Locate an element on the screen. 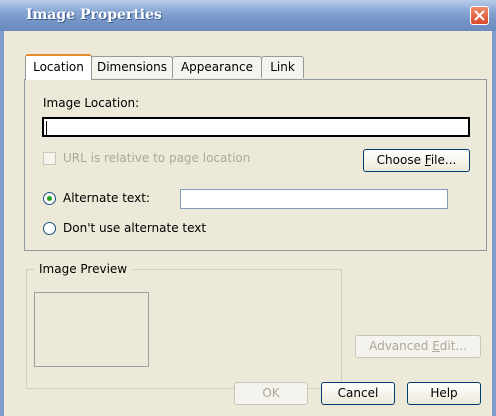 This screenshot has height=416, width=496. alternate-text-radio is located at coordinates (49, 198).